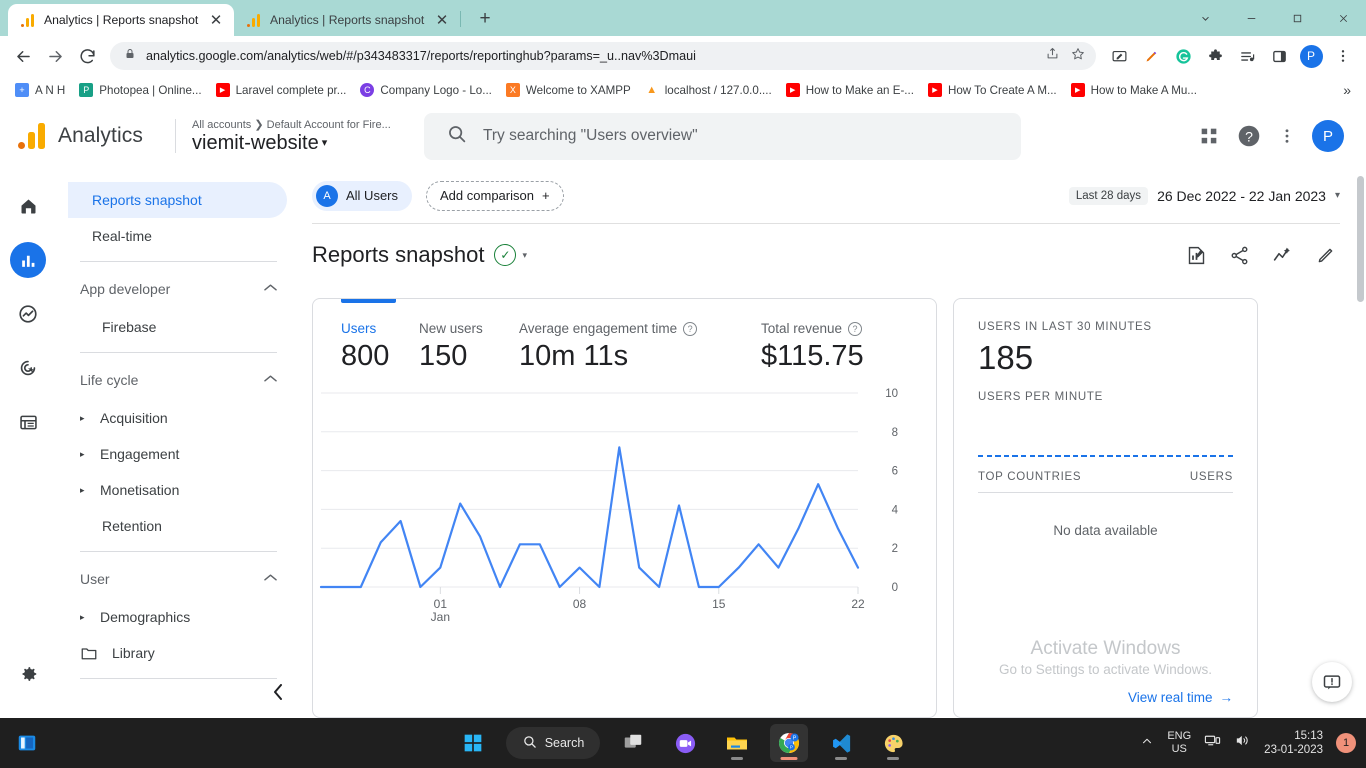  I want to click on widgets-button, so click(27, 743).